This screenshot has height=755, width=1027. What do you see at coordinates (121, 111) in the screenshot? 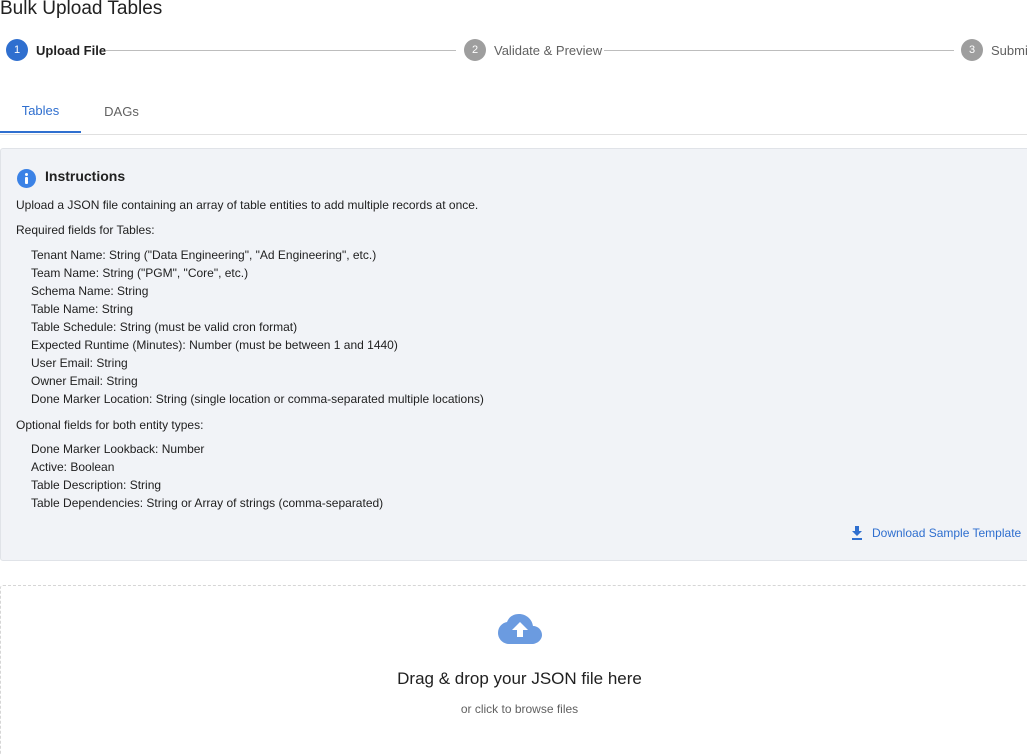
I see `tab-dags: DAGs` at bounding box center [121, 111].